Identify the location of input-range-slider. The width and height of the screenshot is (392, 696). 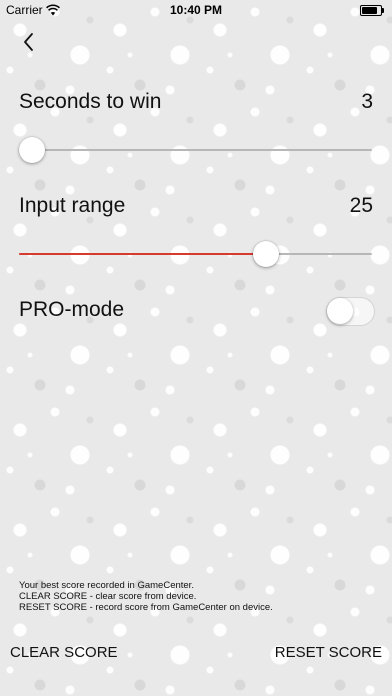
(195, 254).